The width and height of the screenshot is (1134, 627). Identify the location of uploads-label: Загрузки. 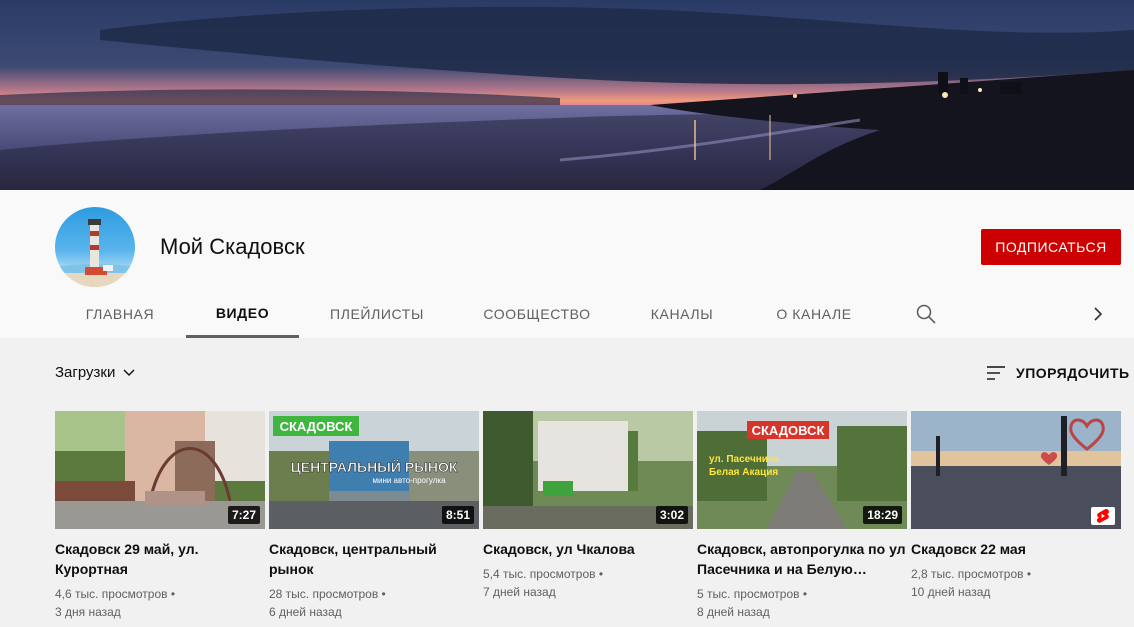
(85, 372).